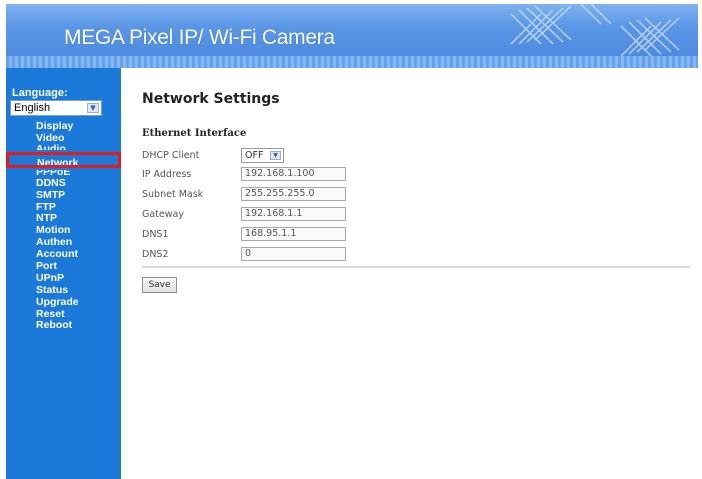 This screenshot has height=479, width=702. I want to click on sidebar-item-port: Port, so click(63, 266).